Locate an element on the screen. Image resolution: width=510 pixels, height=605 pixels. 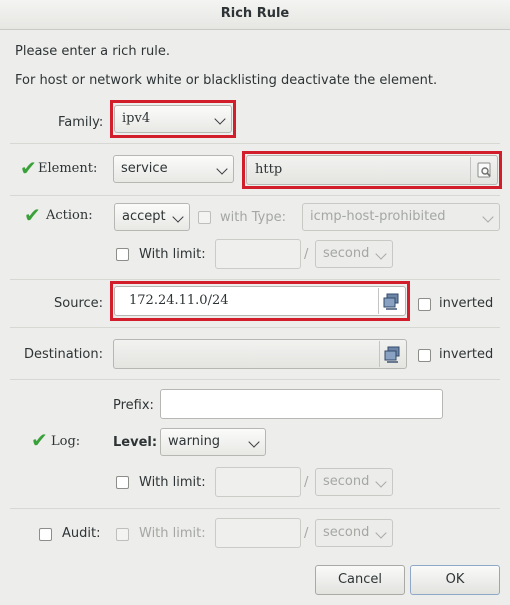
destination-inverted-checkbox is located at coordinates (424, 355).